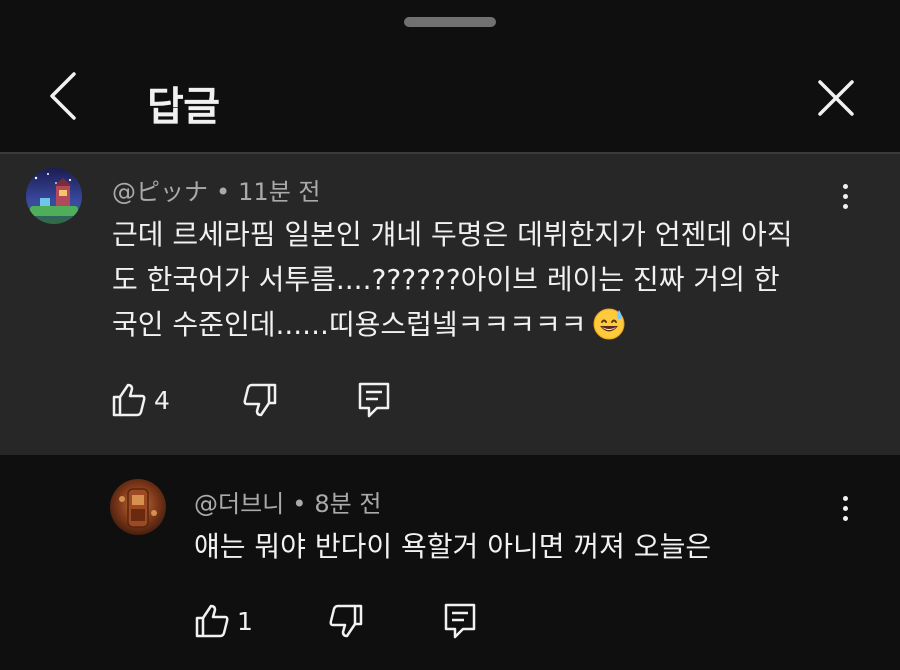 The image size is (900, 670). I want to click on reply-handle: @더브니, so click(239, 504).